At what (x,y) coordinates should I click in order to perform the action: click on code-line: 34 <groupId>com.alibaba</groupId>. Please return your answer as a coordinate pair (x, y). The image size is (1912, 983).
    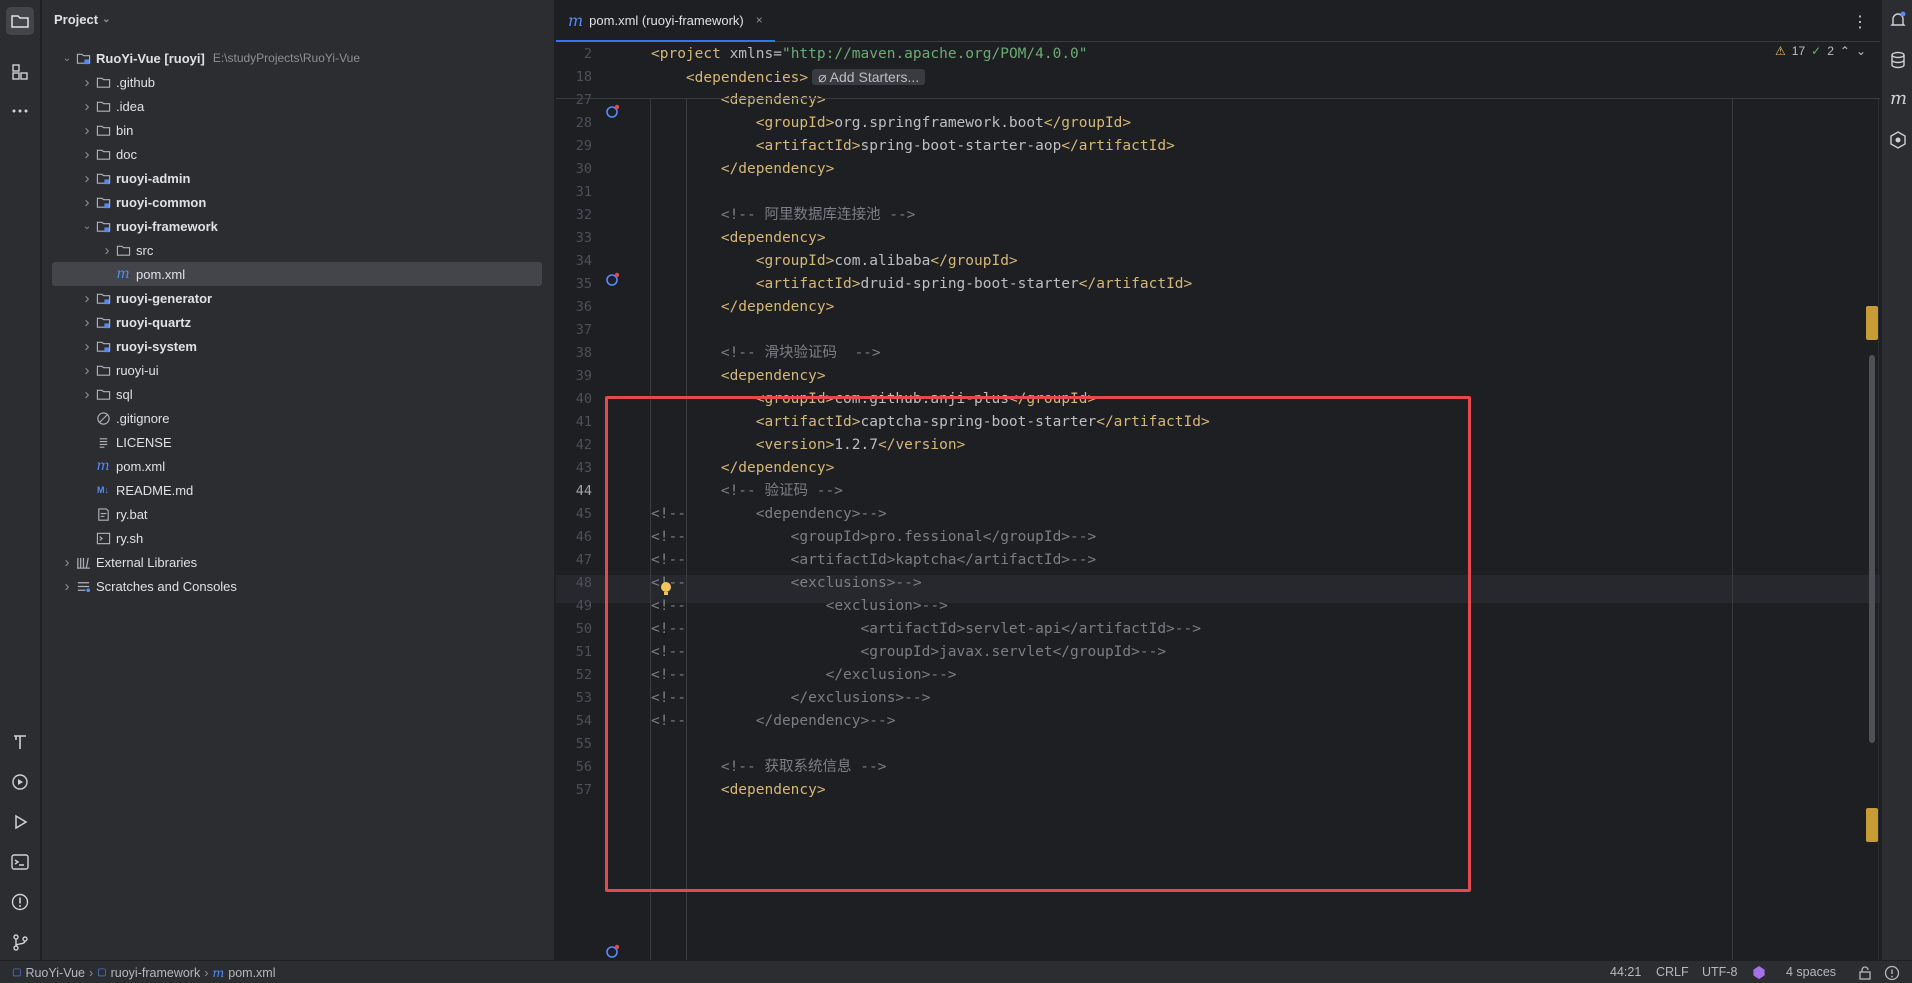
    Looking at the image, I should click on (1218, 261).